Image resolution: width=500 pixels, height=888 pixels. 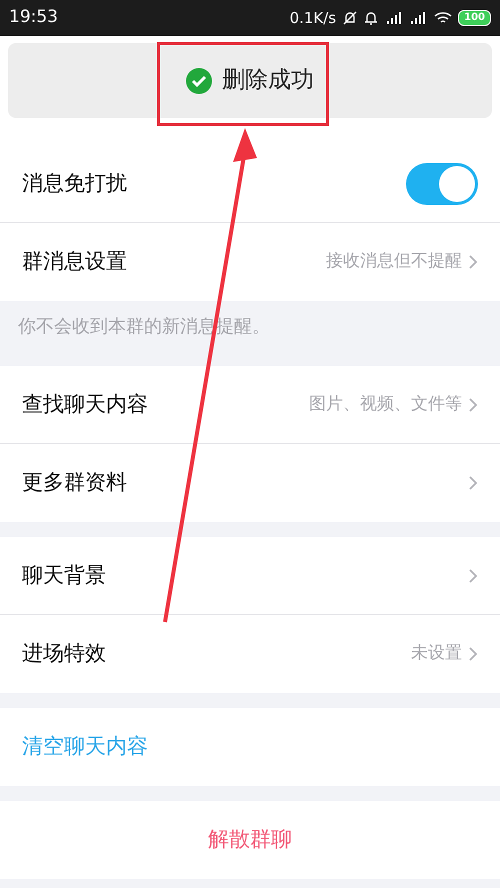 I want to click on network-speed: 0.1K/s, so click(x=313, y=18).